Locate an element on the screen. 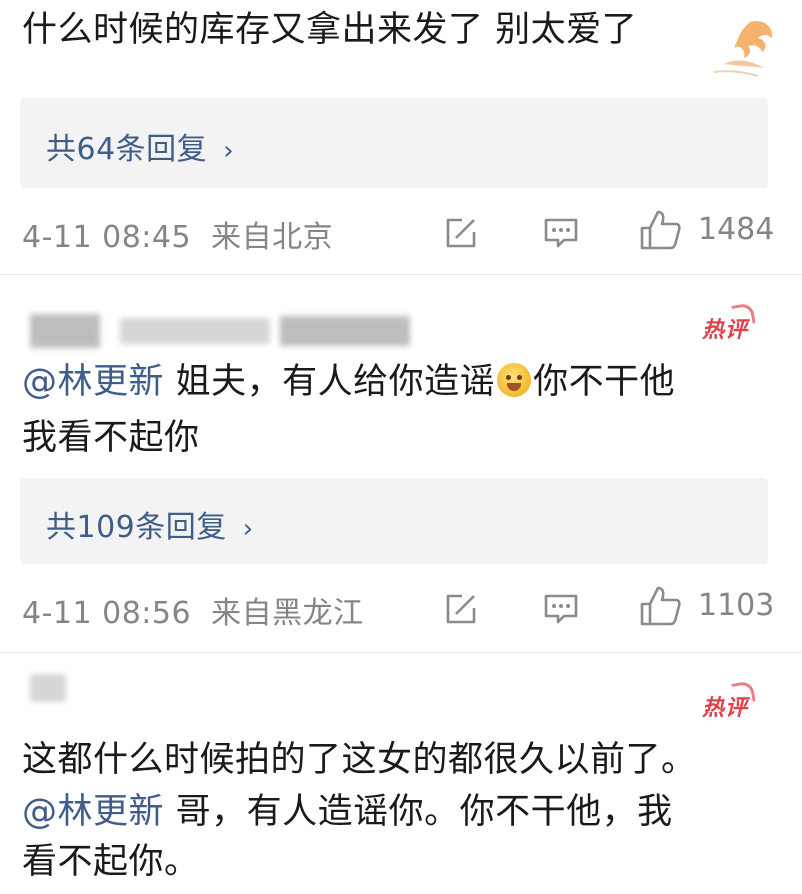  view-replies-link: 共64条回复 › is located at coordinates (140, 146).